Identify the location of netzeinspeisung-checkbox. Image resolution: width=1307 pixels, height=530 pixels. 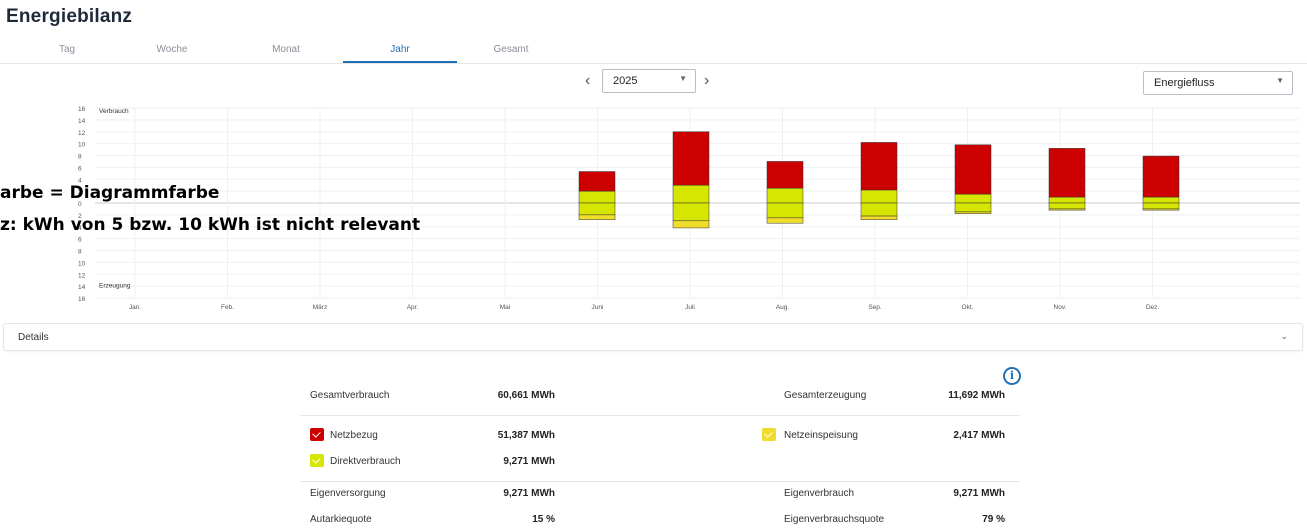
(769, 434).